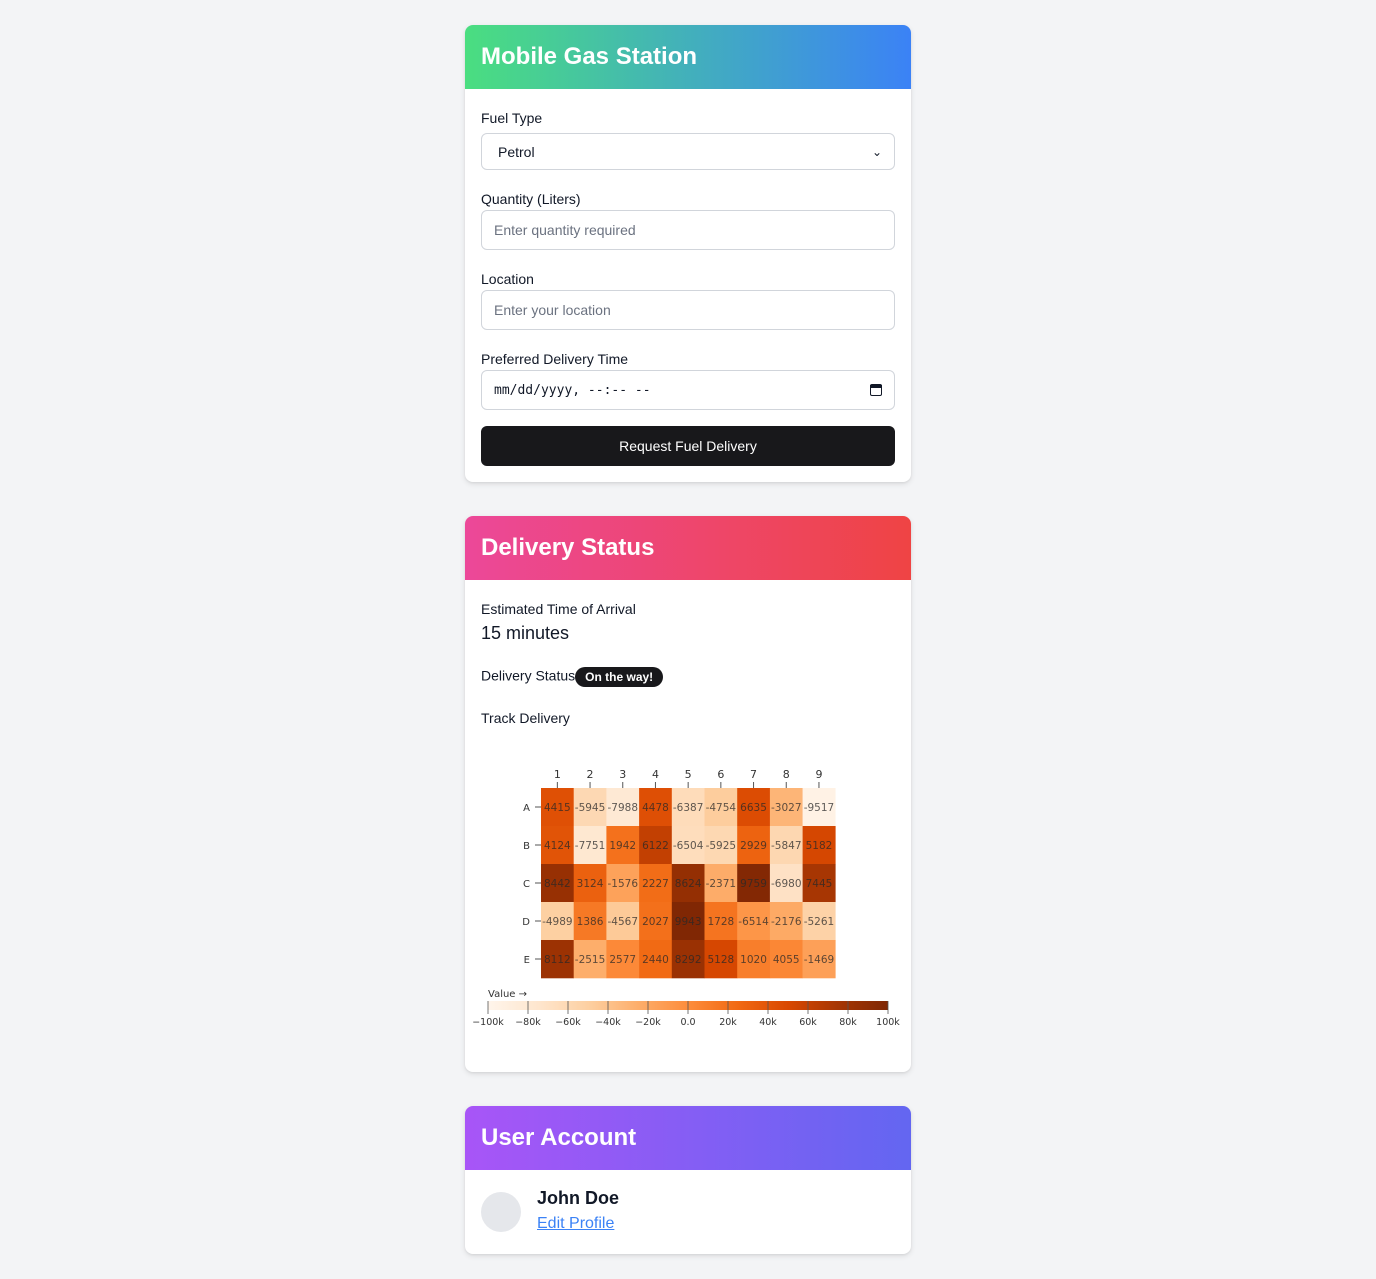 This screenshot has width=1376, height=1279. What do you see at coordinates (525, 633) in the screenshot?
I see `eta-value: 15 minutes` at bounding box center [525, 633].